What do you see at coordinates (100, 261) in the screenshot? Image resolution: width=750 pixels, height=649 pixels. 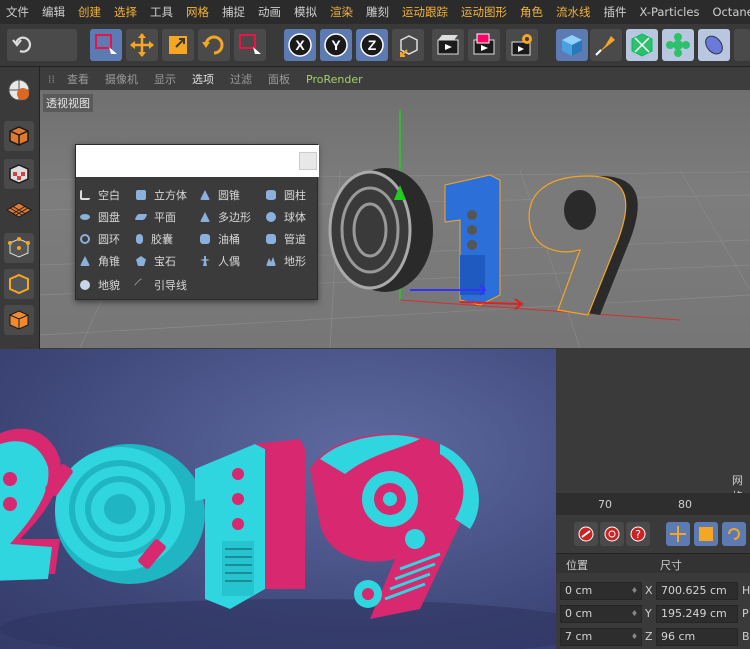 I see `primitive-pyramid: 角锥` at bounding box center [100, 261].